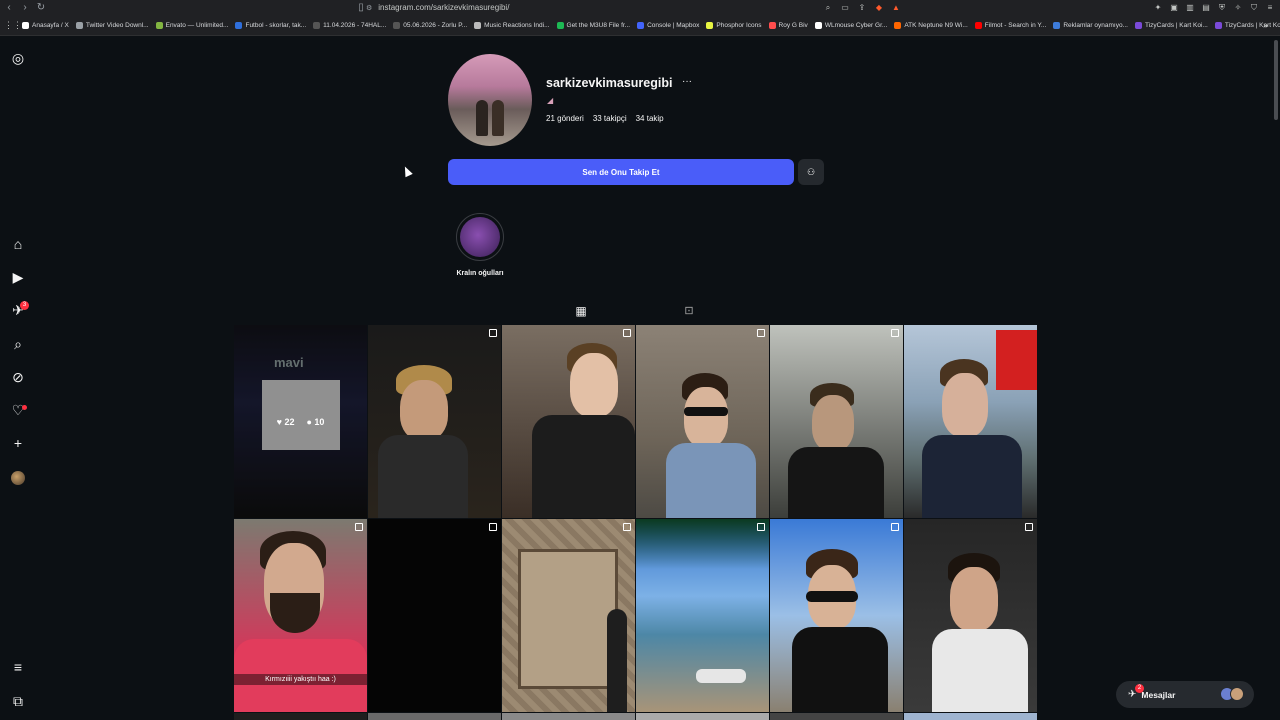  Describe the element at coordinates (24, 407) in the screenshot. I see `activity-dot` at that location.